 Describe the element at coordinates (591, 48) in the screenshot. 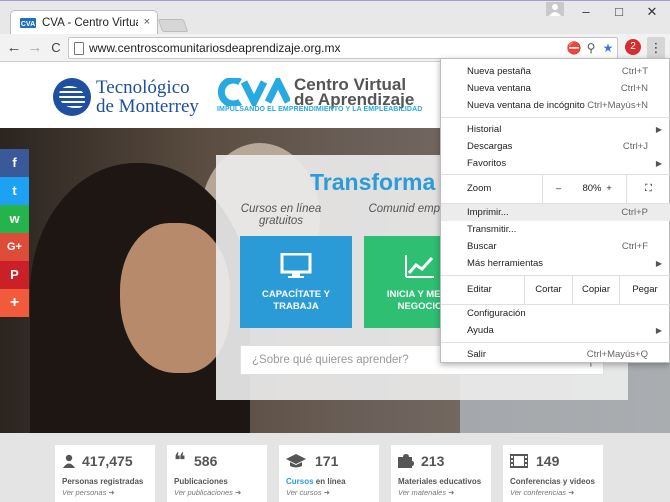

I see `zoom-icon: ⚲` at that location.